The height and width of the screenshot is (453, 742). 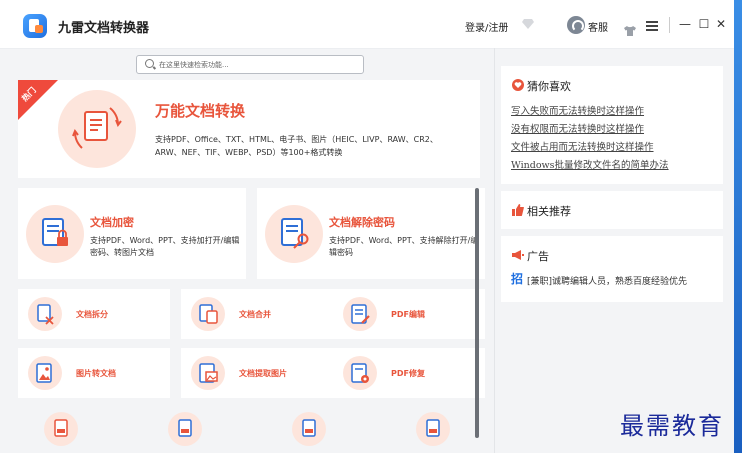 What do you see at coordinates (672, 426) in the screenshot?
I see `watermark-text: 最需教育` at bounding box center [672, 426].